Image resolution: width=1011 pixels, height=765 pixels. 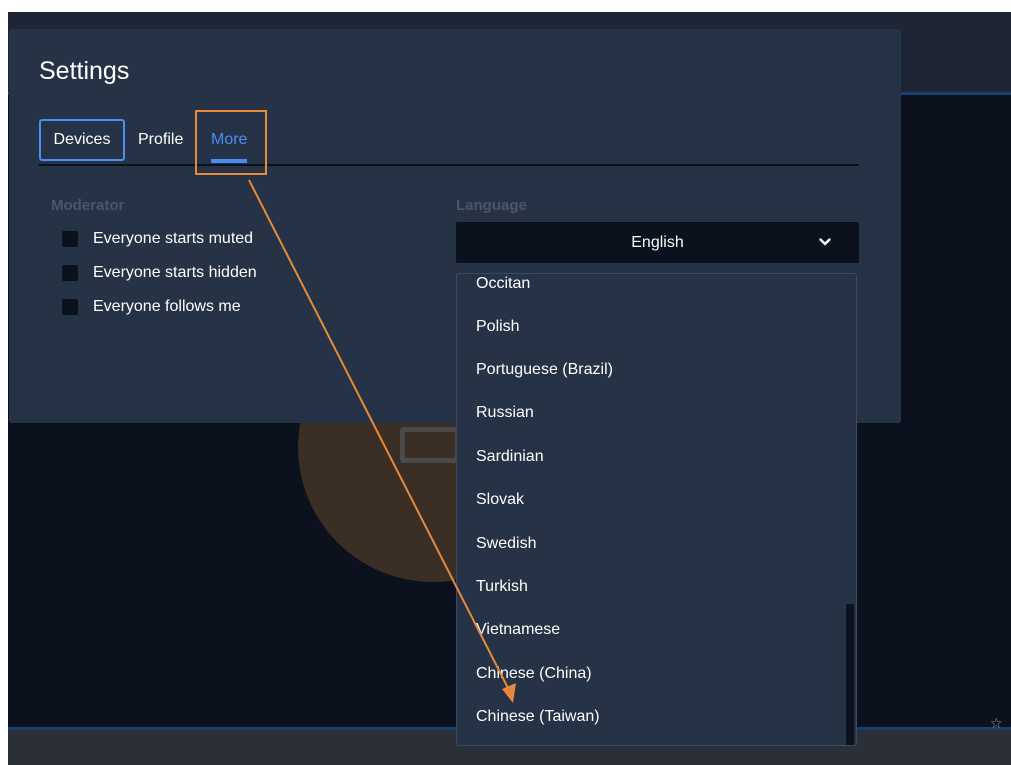 I want to click on star-icon: ☆, so click(x=996, y=724).